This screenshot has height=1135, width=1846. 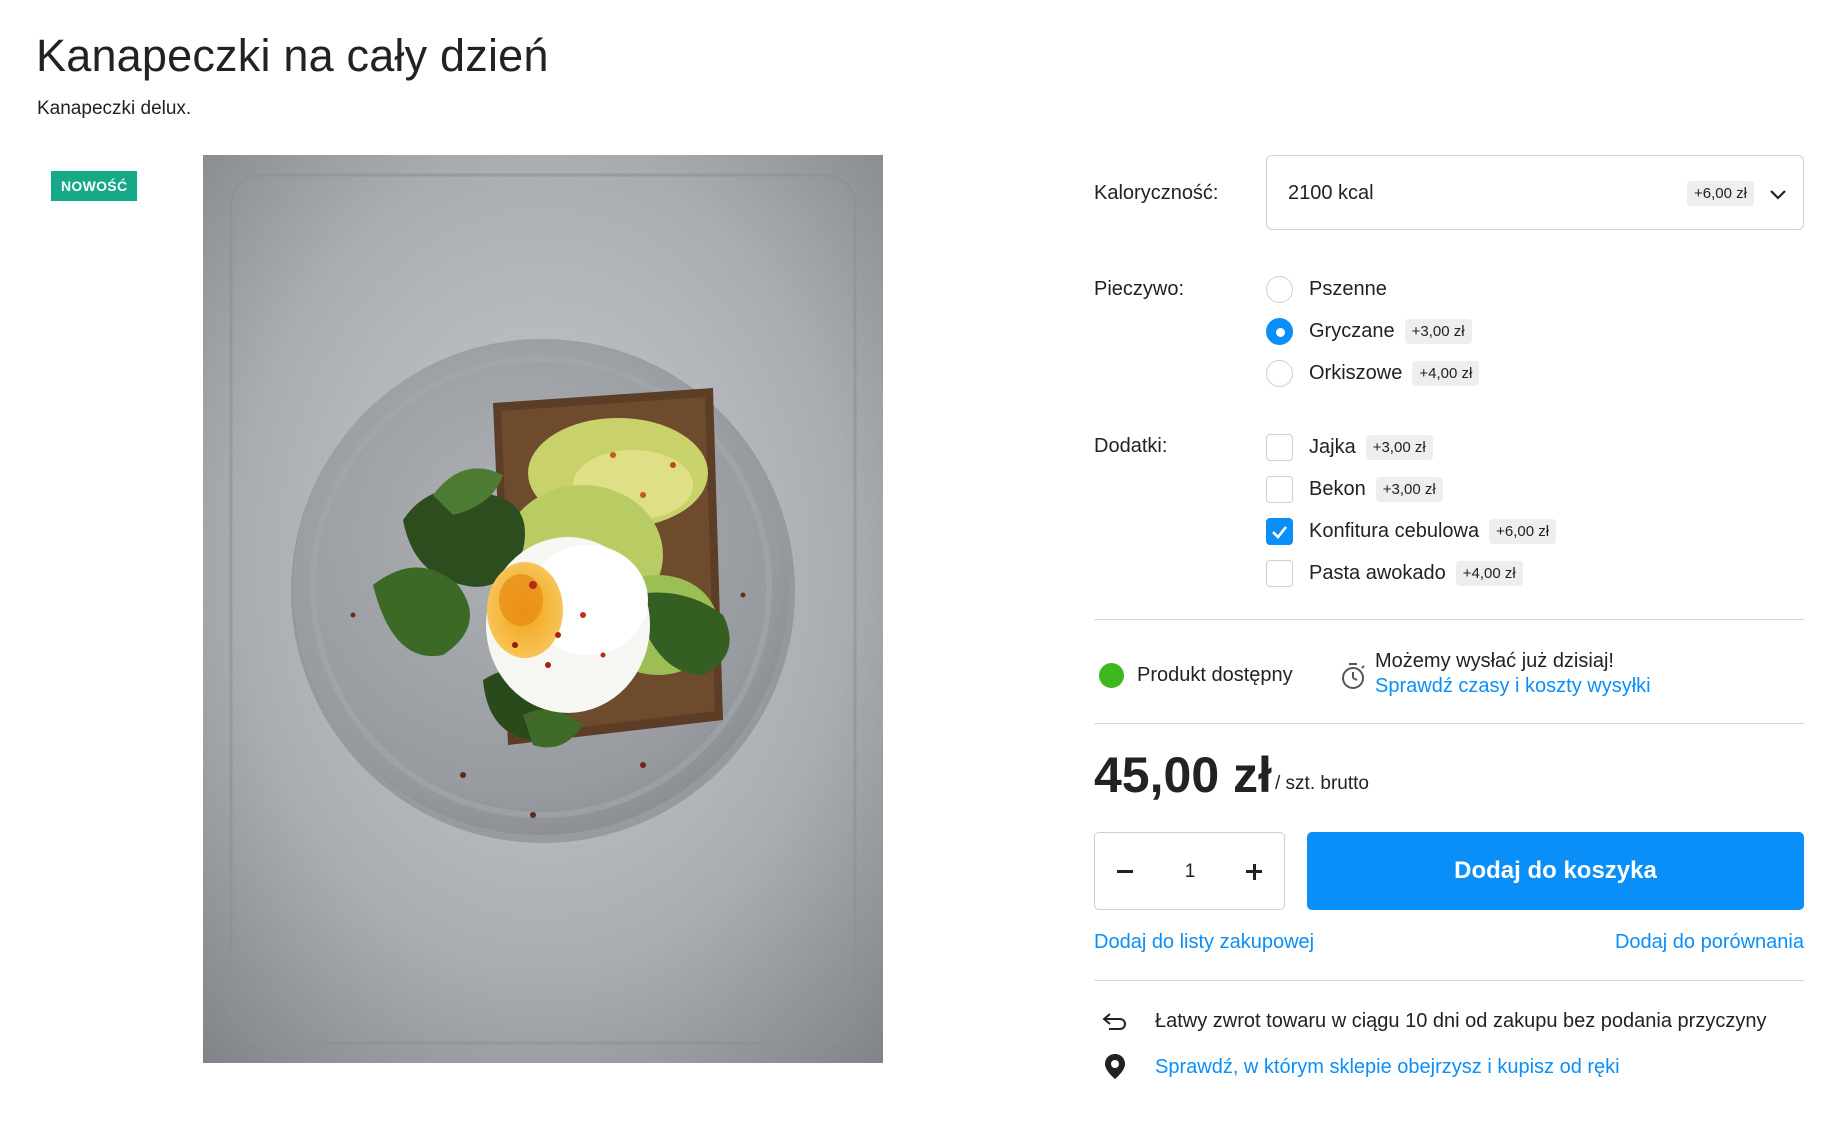 What do you see at coordinates (1438, 331) in the screenshot?
I see `bread-option-price: +3,00 zł` at bounding box center [1438, 331].